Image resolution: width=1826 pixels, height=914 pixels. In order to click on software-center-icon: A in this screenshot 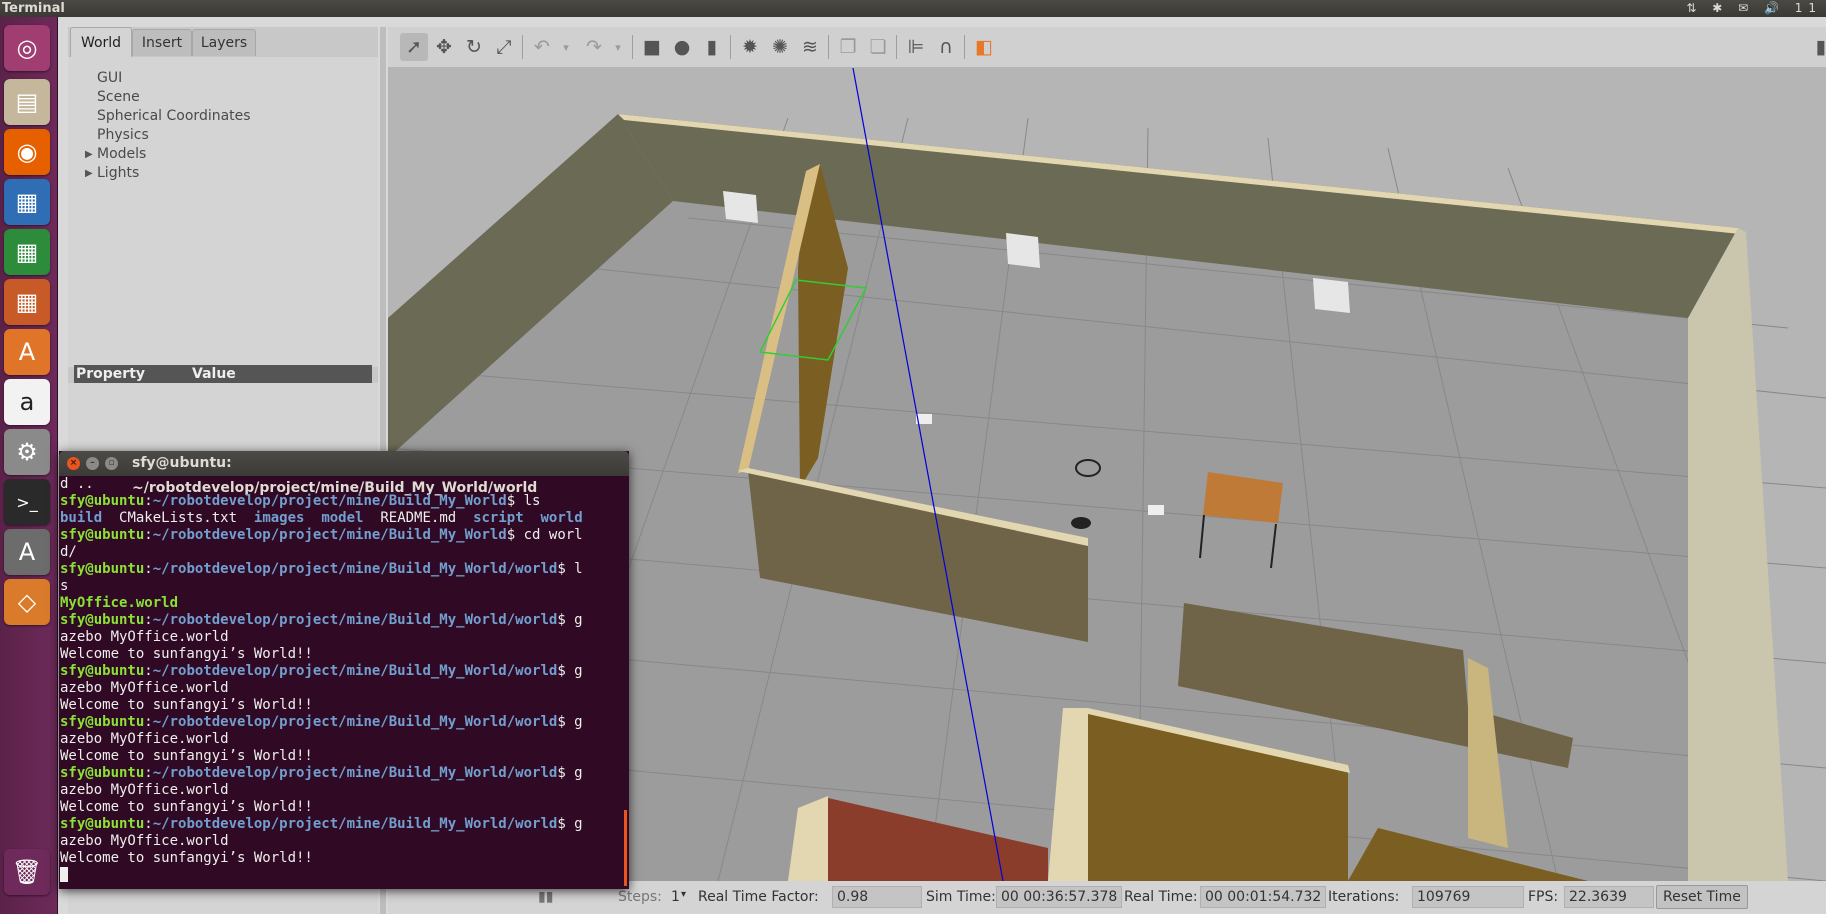, I will do `click(27, 352)`.